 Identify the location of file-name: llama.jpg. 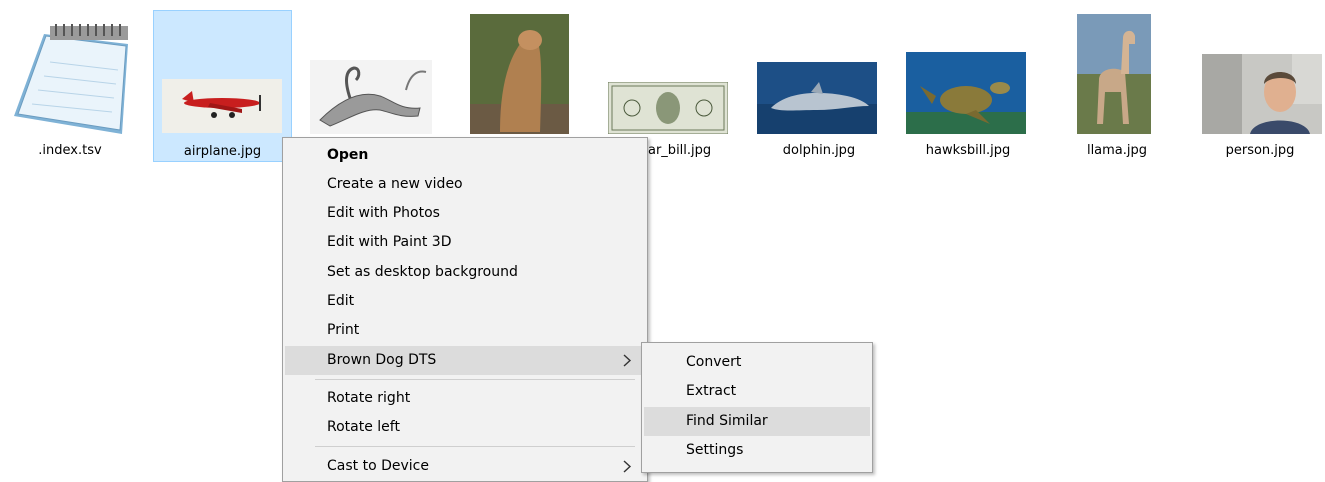
(1117, 150).